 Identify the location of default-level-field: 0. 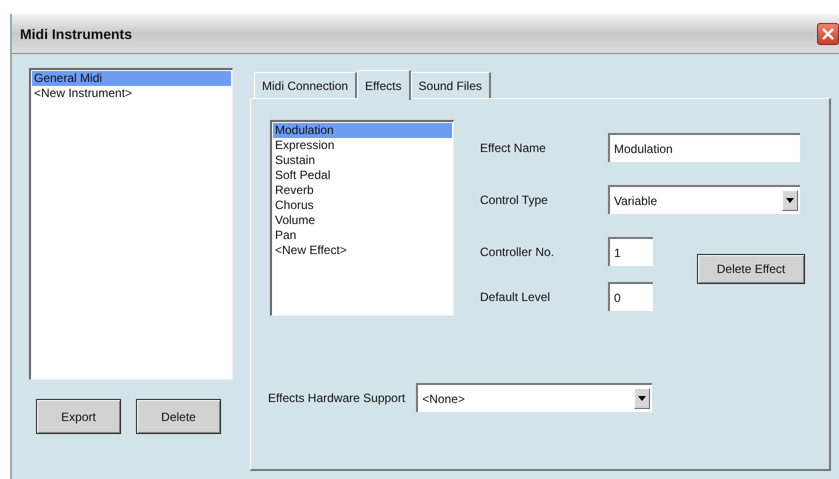
(630, 296).